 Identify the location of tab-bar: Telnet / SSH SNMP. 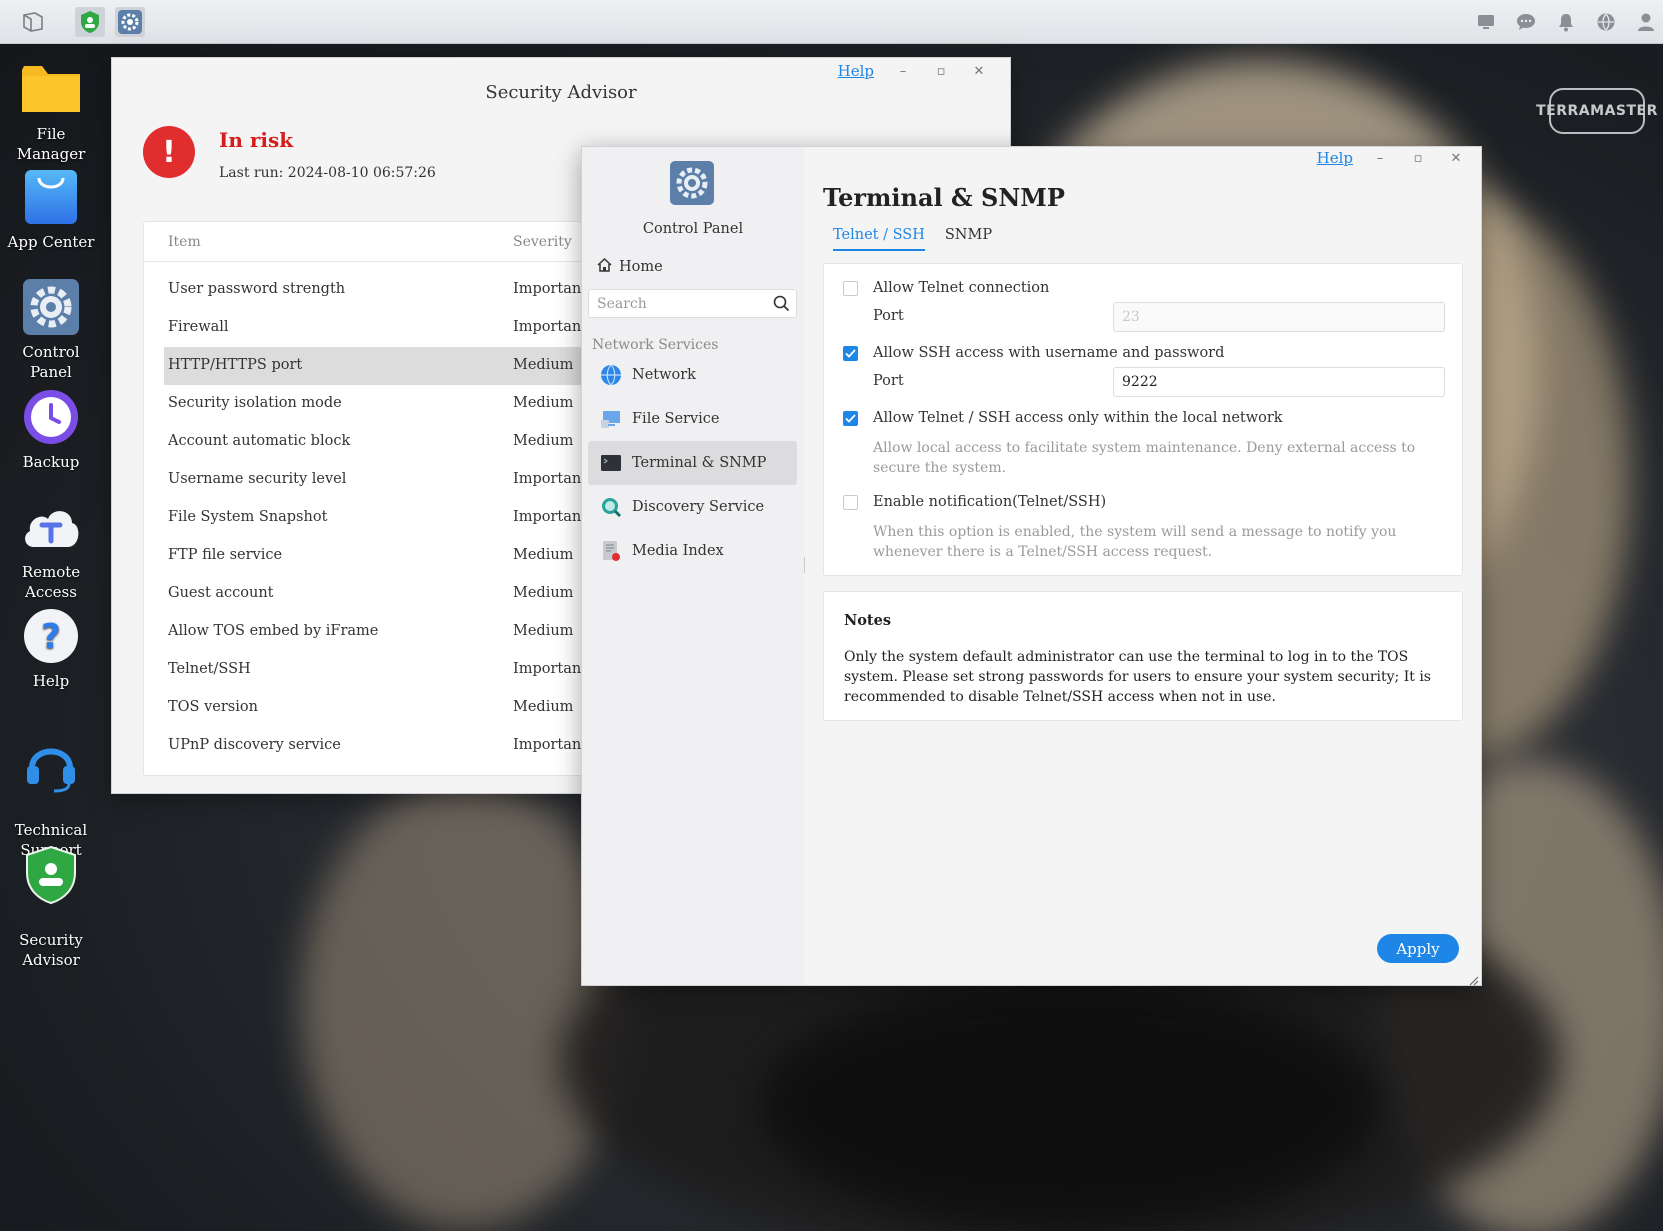
(912, 239).